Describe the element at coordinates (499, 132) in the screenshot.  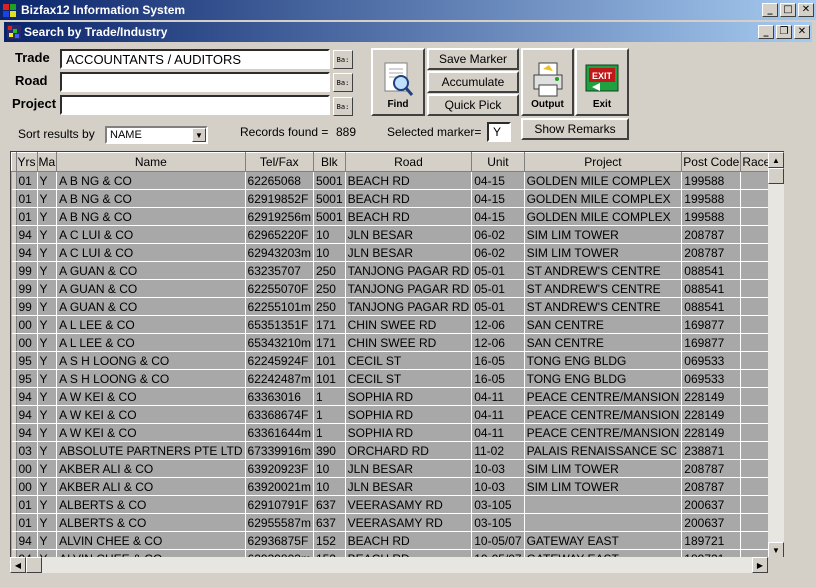
I see `marker-input: Y` at that location.